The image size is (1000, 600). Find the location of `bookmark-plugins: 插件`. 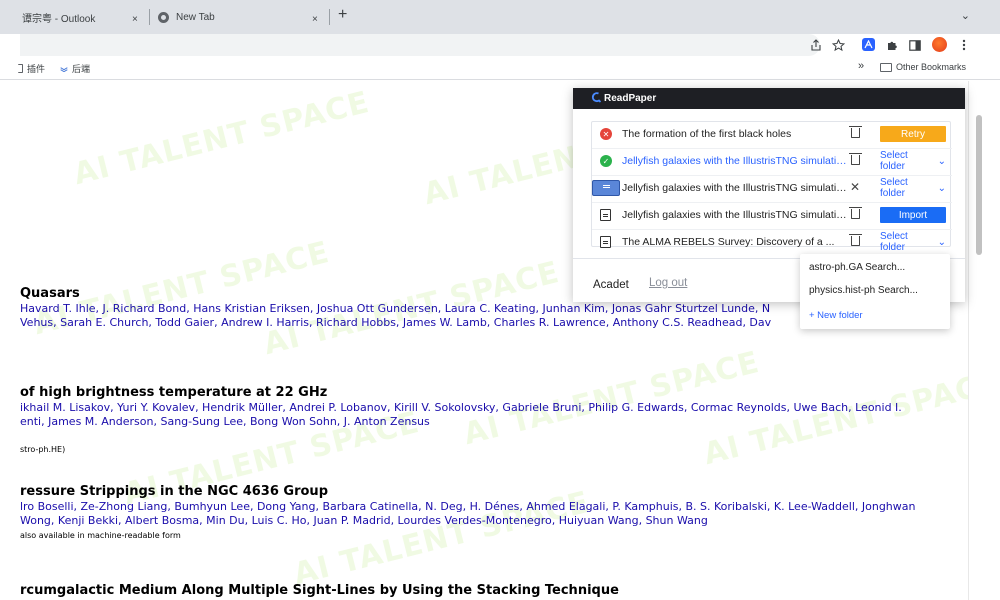

bookmark-plugins: 插件 is located at coordinates (31, 68).